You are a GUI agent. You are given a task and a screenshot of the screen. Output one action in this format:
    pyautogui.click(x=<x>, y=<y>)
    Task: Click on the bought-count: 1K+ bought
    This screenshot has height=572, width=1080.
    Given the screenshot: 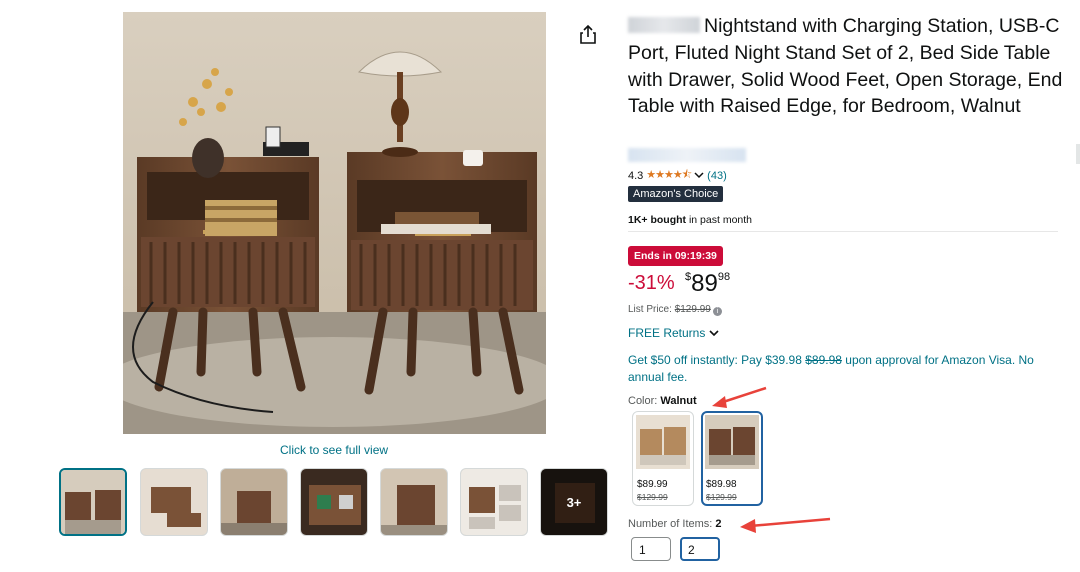 What is the action you would take?
    pyautogui.click(x=657, y=220)
    